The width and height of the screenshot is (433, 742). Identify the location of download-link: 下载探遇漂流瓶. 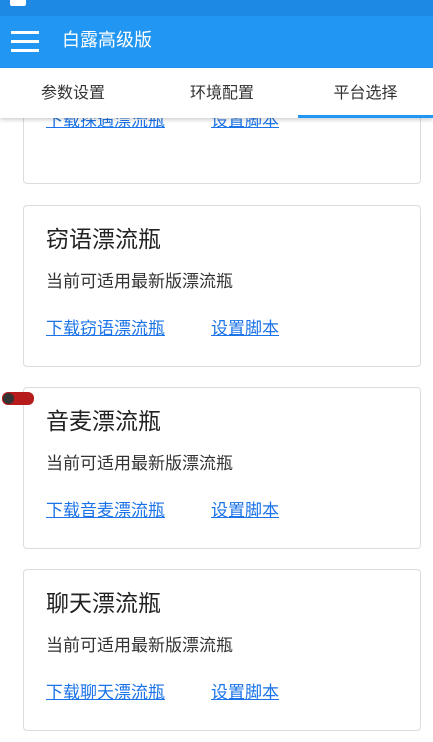
(105, 125).